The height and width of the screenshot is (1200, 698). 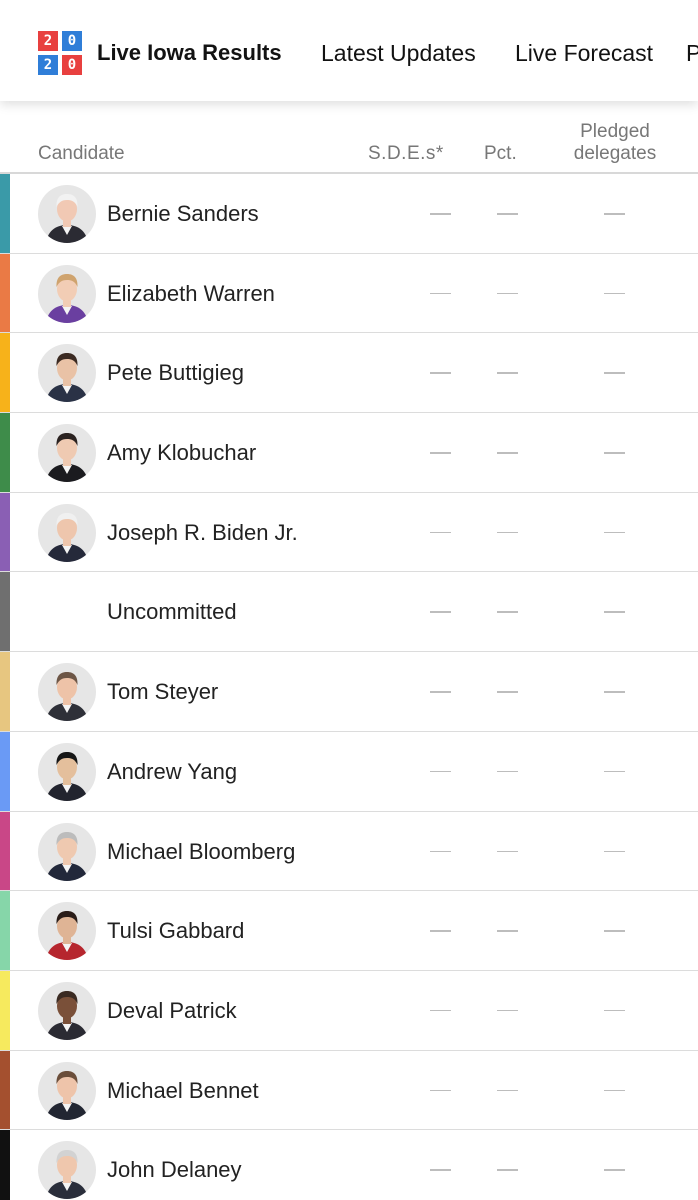 What do you see at coordinates (174, 1170) in the screenshot?
I see `candidate-name: John Delaney` at bounding box center [174, 1170].